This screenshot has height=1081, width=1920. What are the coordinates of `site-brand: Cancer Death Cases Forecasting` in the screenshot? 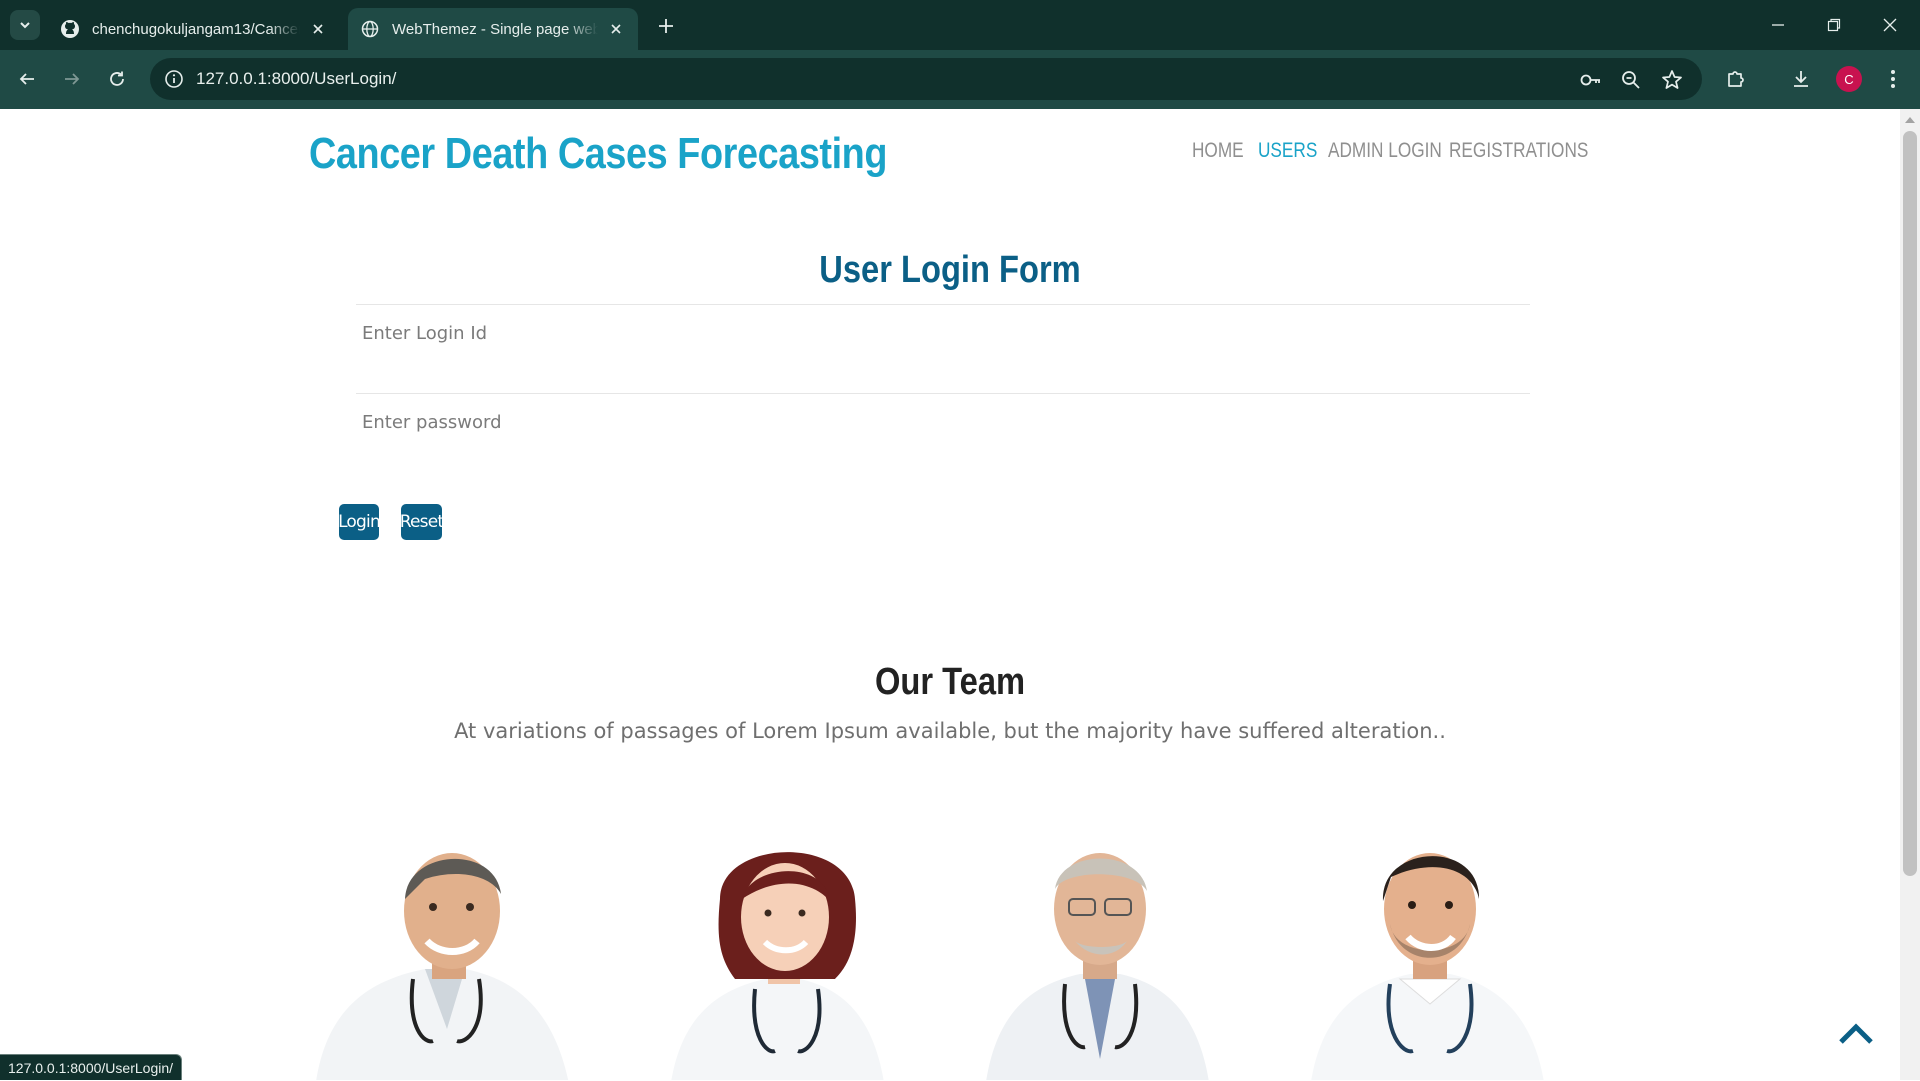 It's located at (598, 154).